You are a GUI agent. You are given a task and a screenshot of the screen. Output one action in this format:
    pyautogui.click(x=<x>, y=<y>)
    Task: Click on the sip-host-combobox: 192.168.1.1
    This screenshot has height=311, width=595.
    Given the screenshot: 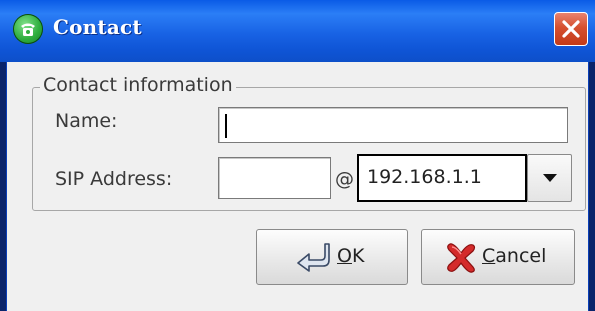 What is the action you would take?
    pyautogui.click(x=442, y=178)
    